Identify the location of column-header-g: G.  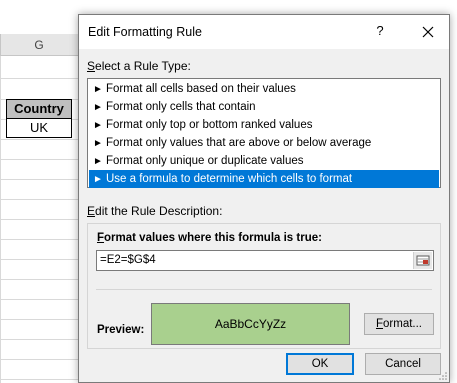
(39, 45).